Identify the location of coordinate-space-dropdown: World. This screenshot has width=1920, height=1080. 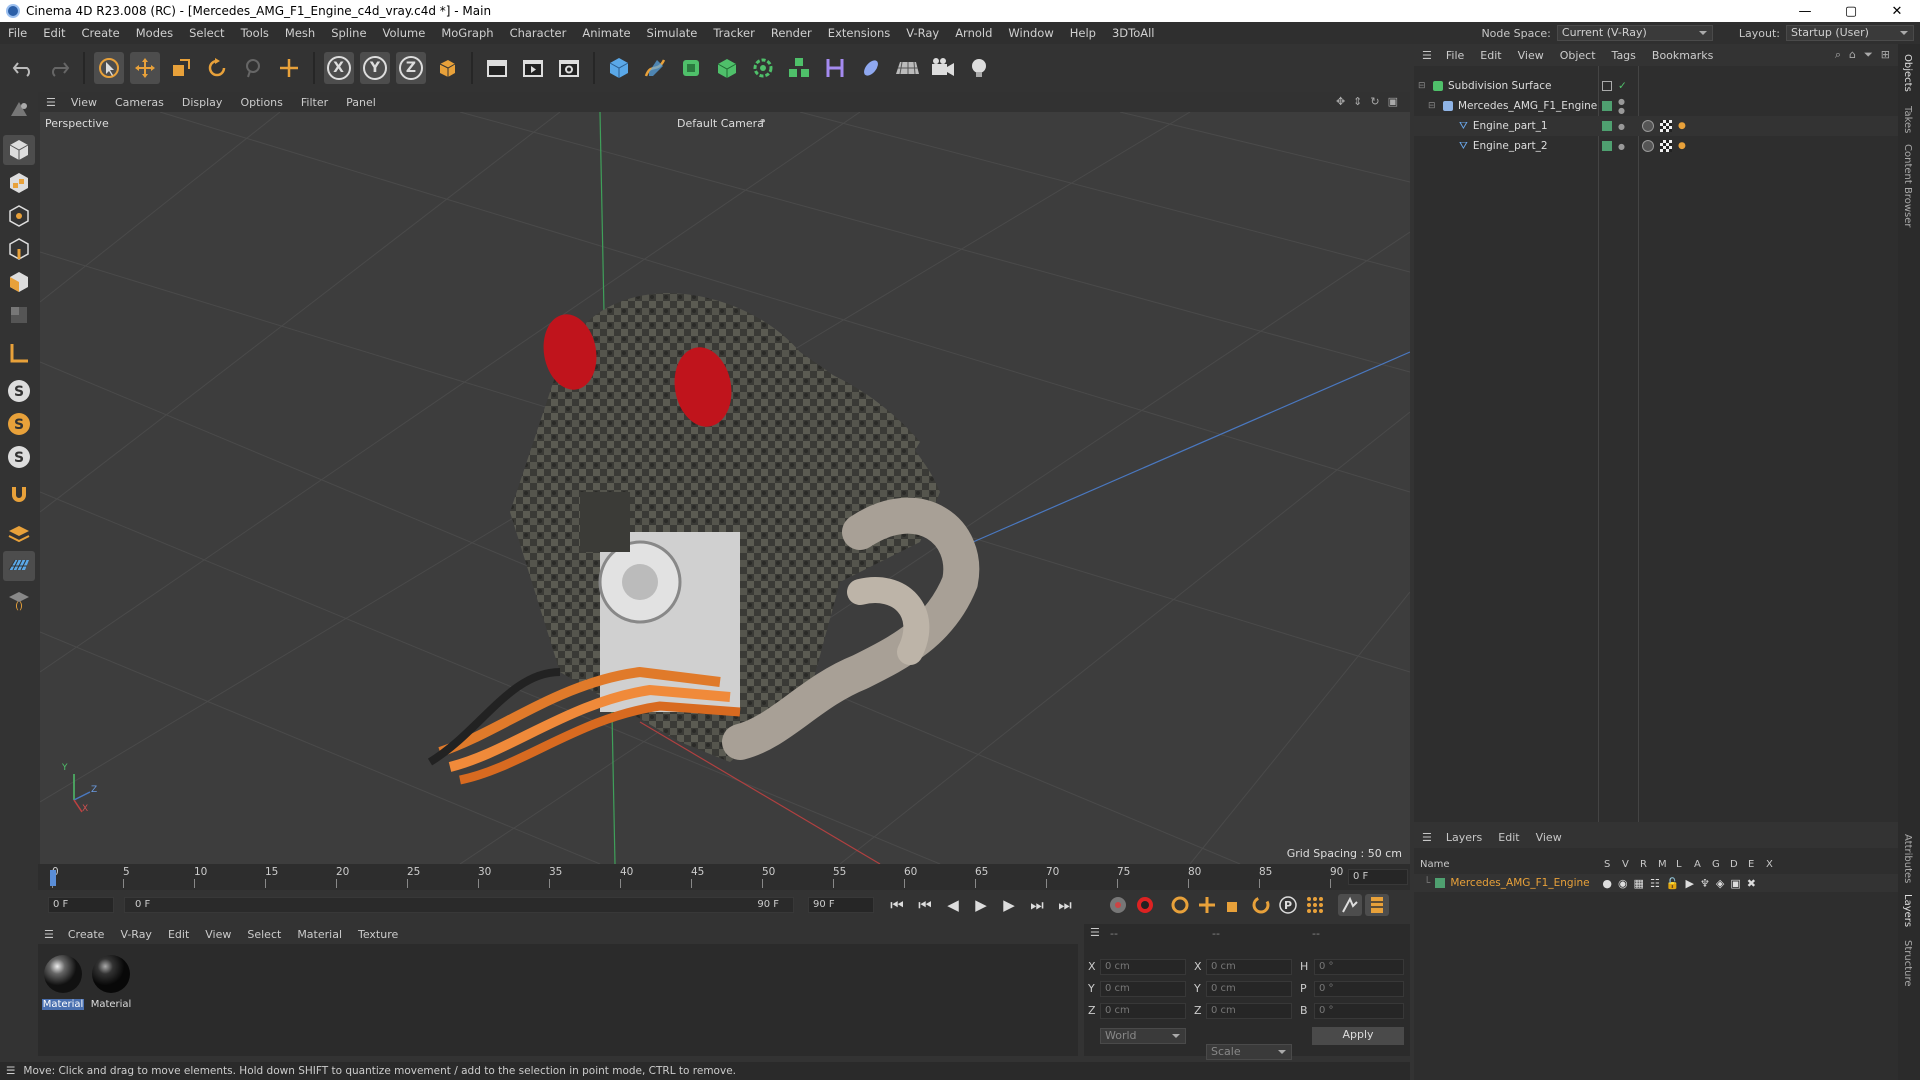
(1143, 1036).